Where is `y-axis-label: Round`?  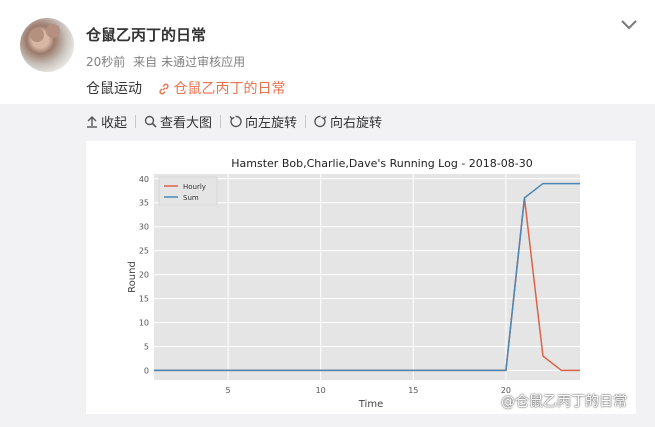
y-axis-label: Round is located at coordinates (132, 277).